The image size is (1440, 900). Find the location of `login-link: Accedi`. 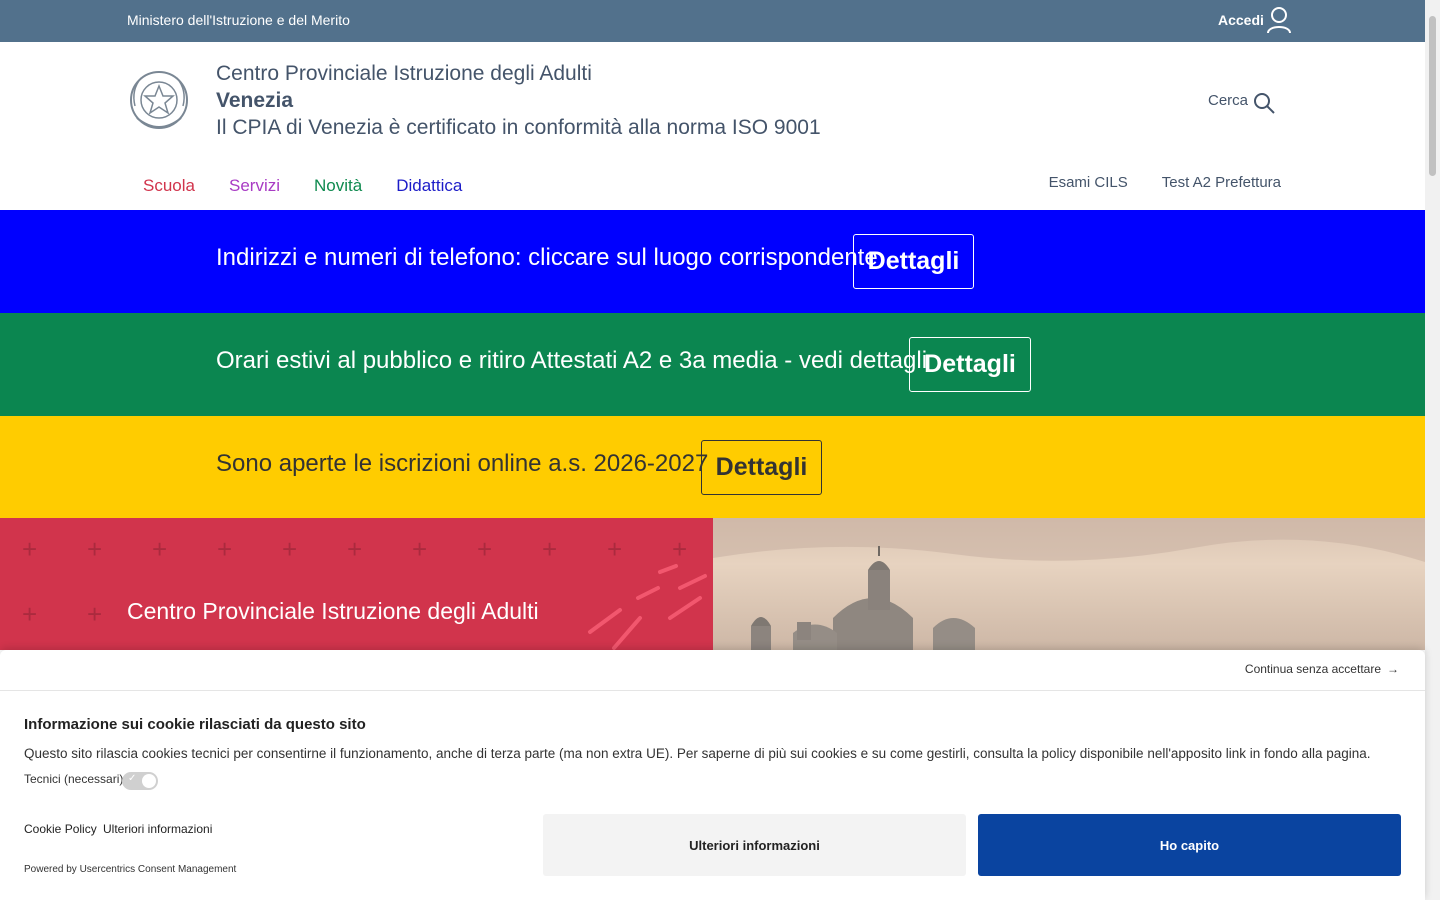

login-link: Accedi is located at coordinates (1241, 20).